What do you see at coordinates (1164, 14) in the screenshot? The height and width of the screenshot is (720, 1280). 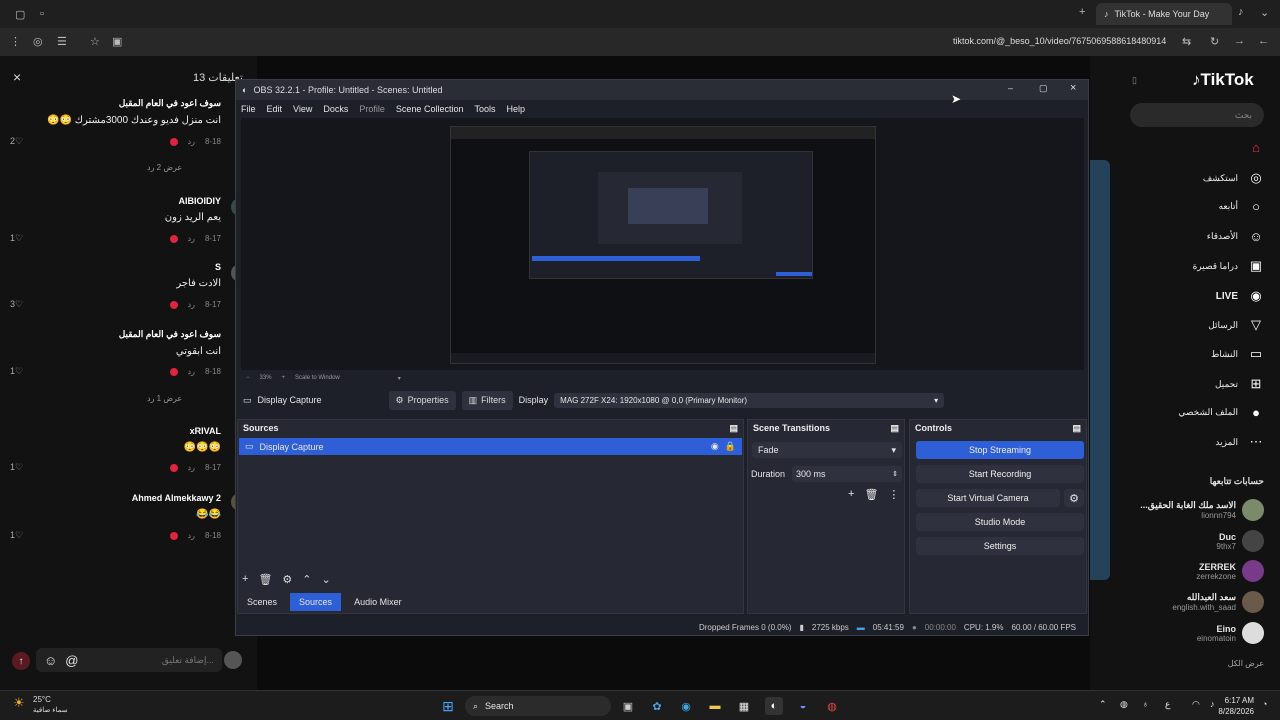 I see `tab-tiktok: ♪ TikTok - Make Your Day` at bounding box center [1164, 14].